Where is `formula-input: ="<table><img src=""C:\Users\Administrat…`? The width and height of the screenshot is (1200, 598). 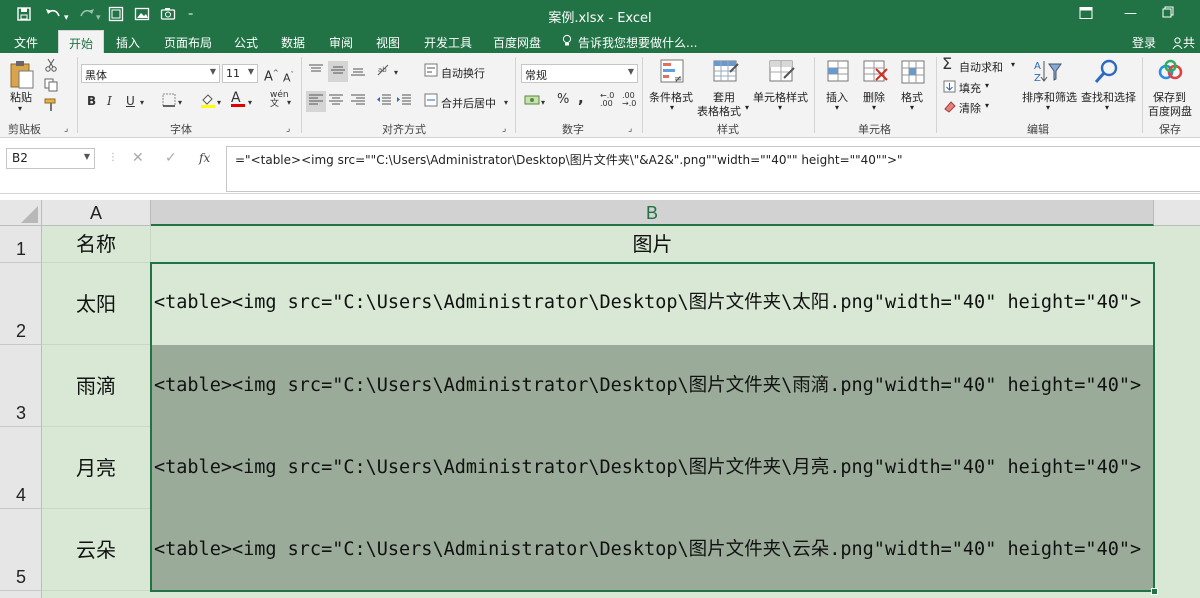 formula-input: ="<table><img src=""C:\Users\Administrat… is located at coordinates (713, 169).